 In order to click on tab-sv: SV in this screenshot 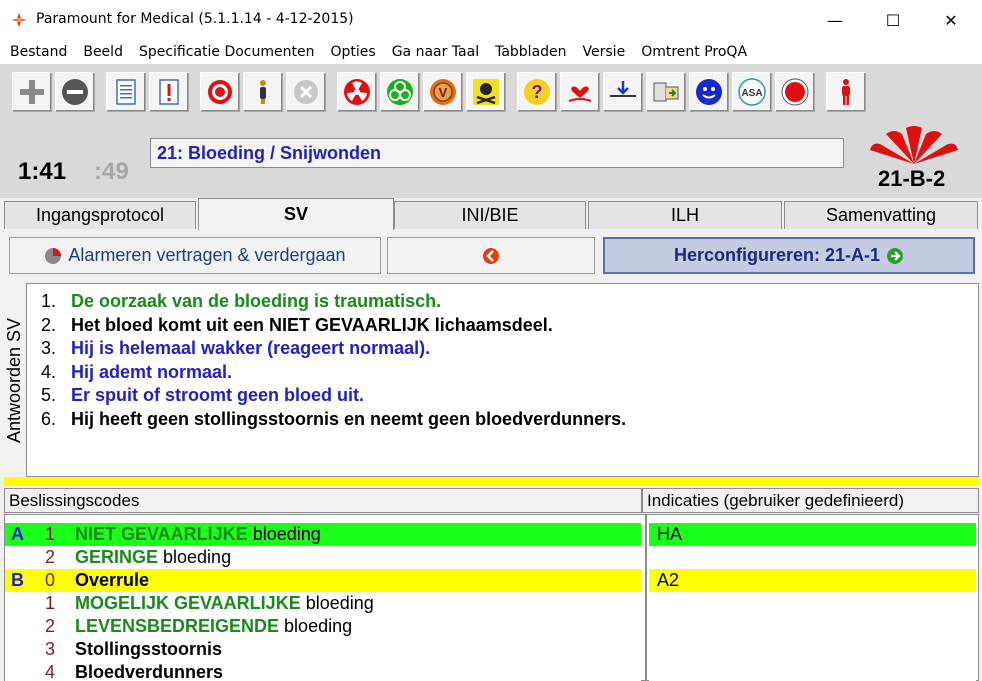, I will do `click(296, 214)`.